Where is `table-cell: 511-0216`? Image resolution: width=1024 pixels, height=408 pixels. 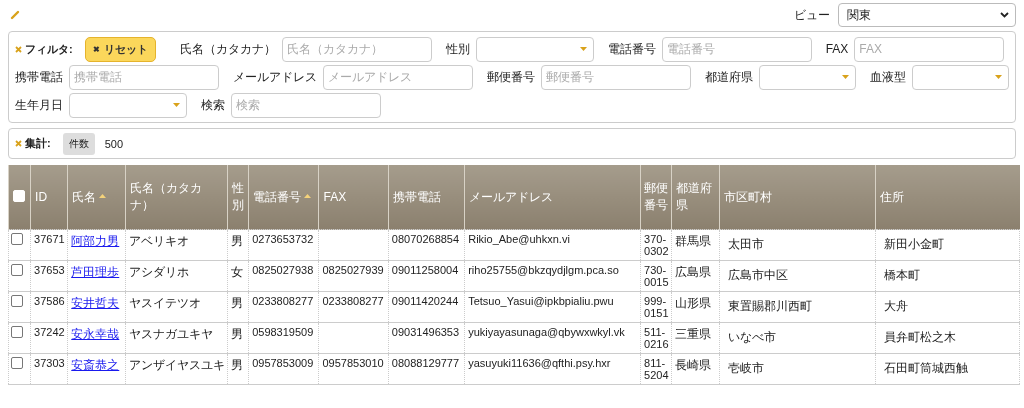
table-cell: 511-0216 is located at coordinates (656, 338).